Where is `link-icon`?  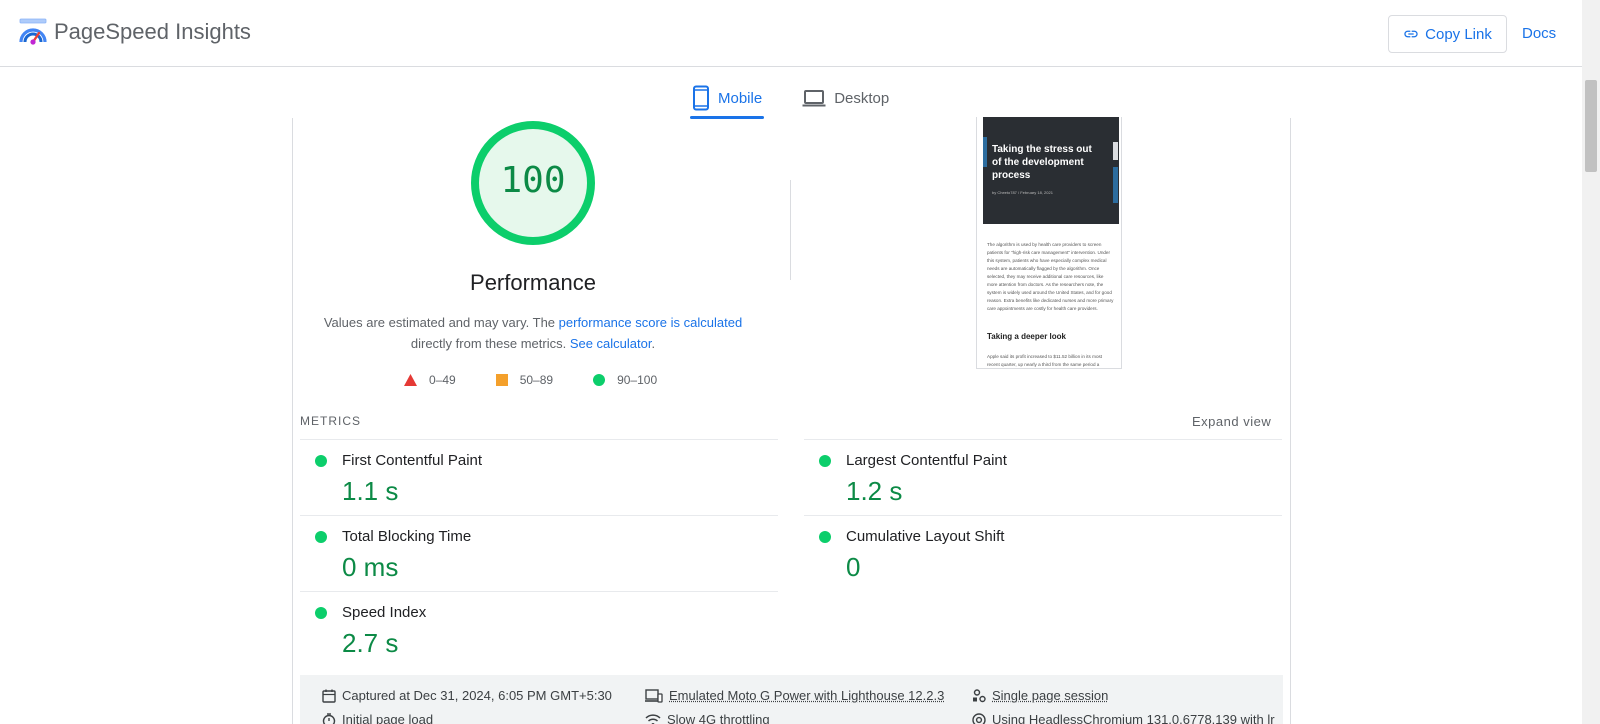 link-icon is located at coordinates (1411, 34).